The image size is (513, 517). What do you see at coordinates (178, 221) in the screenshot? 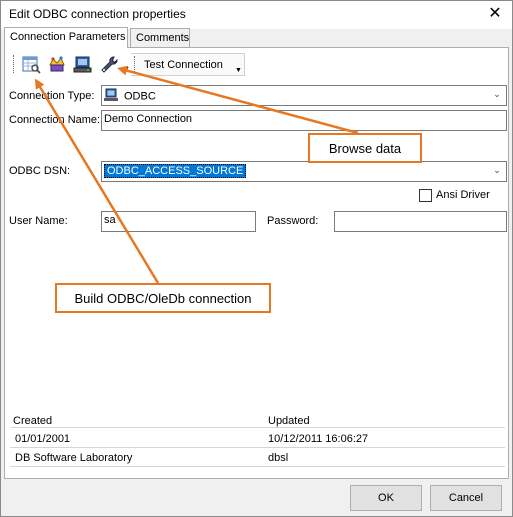
I see `user-name-field: sa` at bounding box center [178, 221].